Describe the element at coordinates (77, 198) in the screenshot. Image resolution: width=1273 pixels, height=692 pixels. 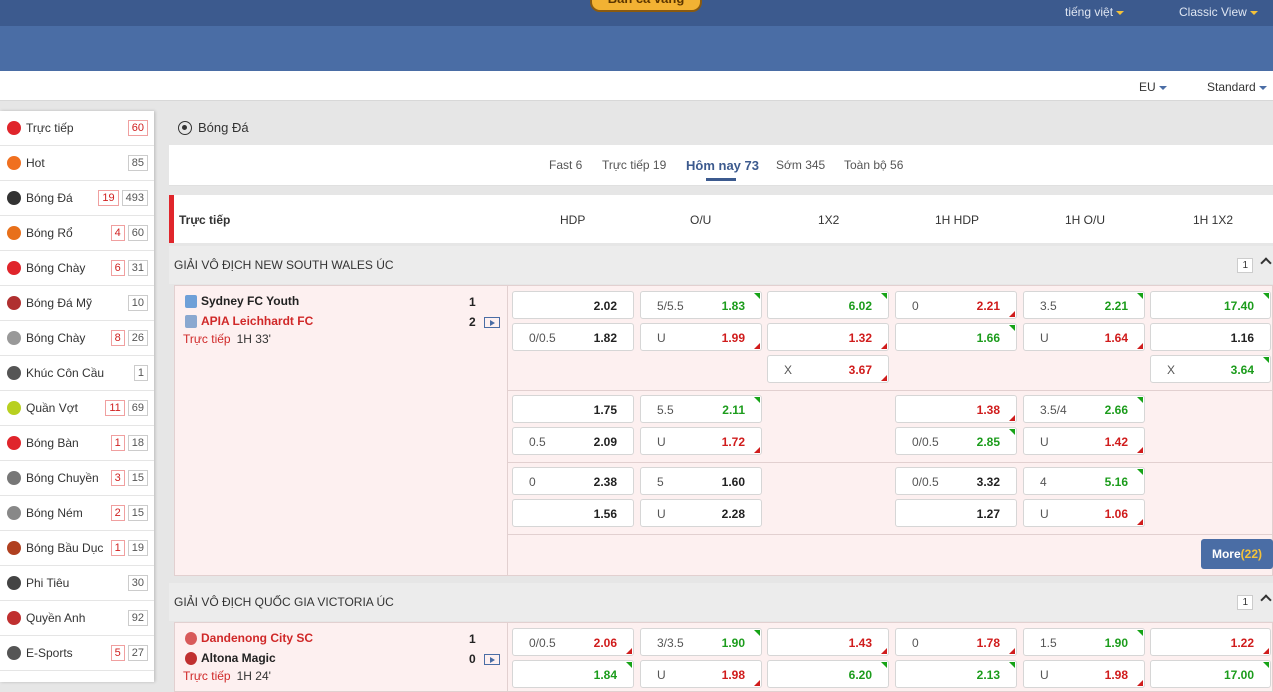
I see `sidebar-item: Bóng Đá 19 493` at that location.